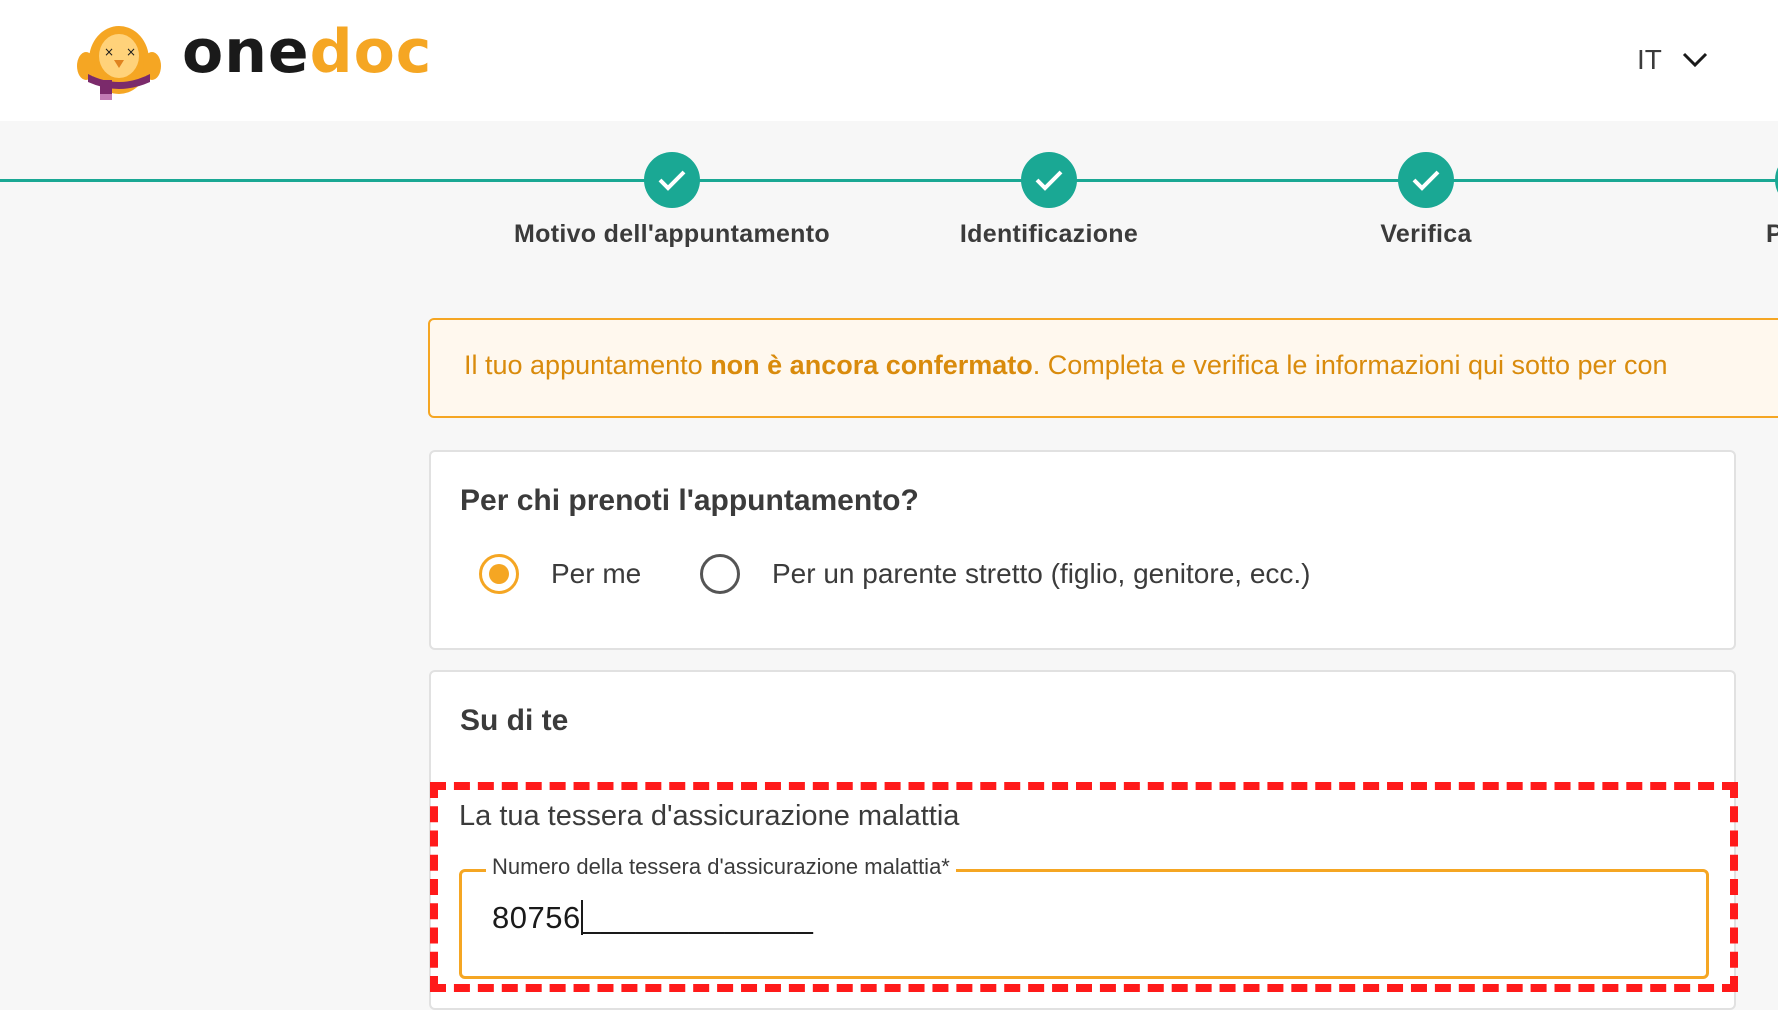 The height and width of the screenshot is (1010, 1778). I want to click on penguin-logo-icon: × ×, so click(119, 59).